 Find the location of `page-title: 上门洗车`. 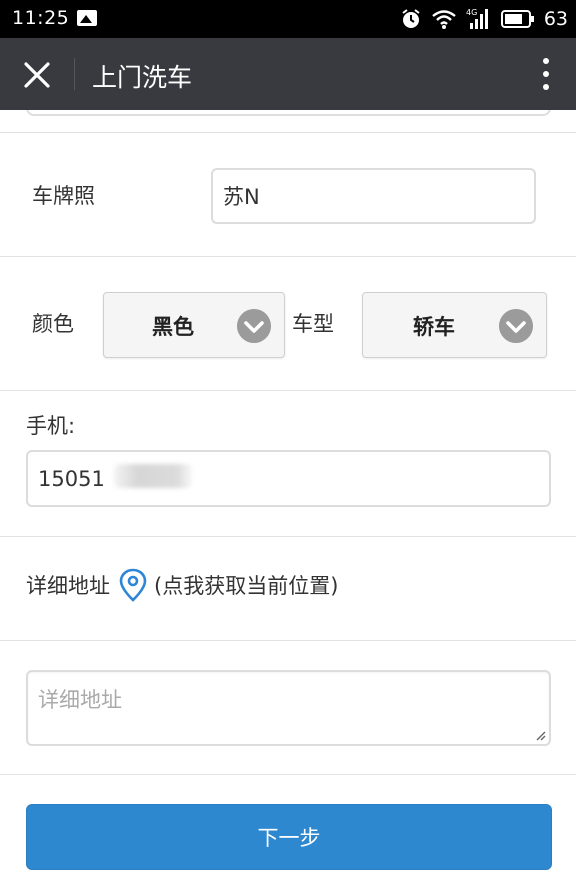

page-title: 上门洗车 is located at coordinates (142, 77).